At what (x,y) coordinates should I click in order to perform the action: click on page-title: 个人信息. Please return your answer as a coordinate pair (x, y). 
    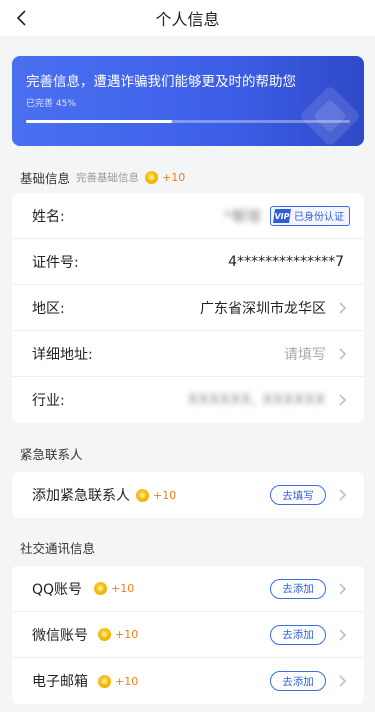
    Looking at the image, I should click on (187, 19).